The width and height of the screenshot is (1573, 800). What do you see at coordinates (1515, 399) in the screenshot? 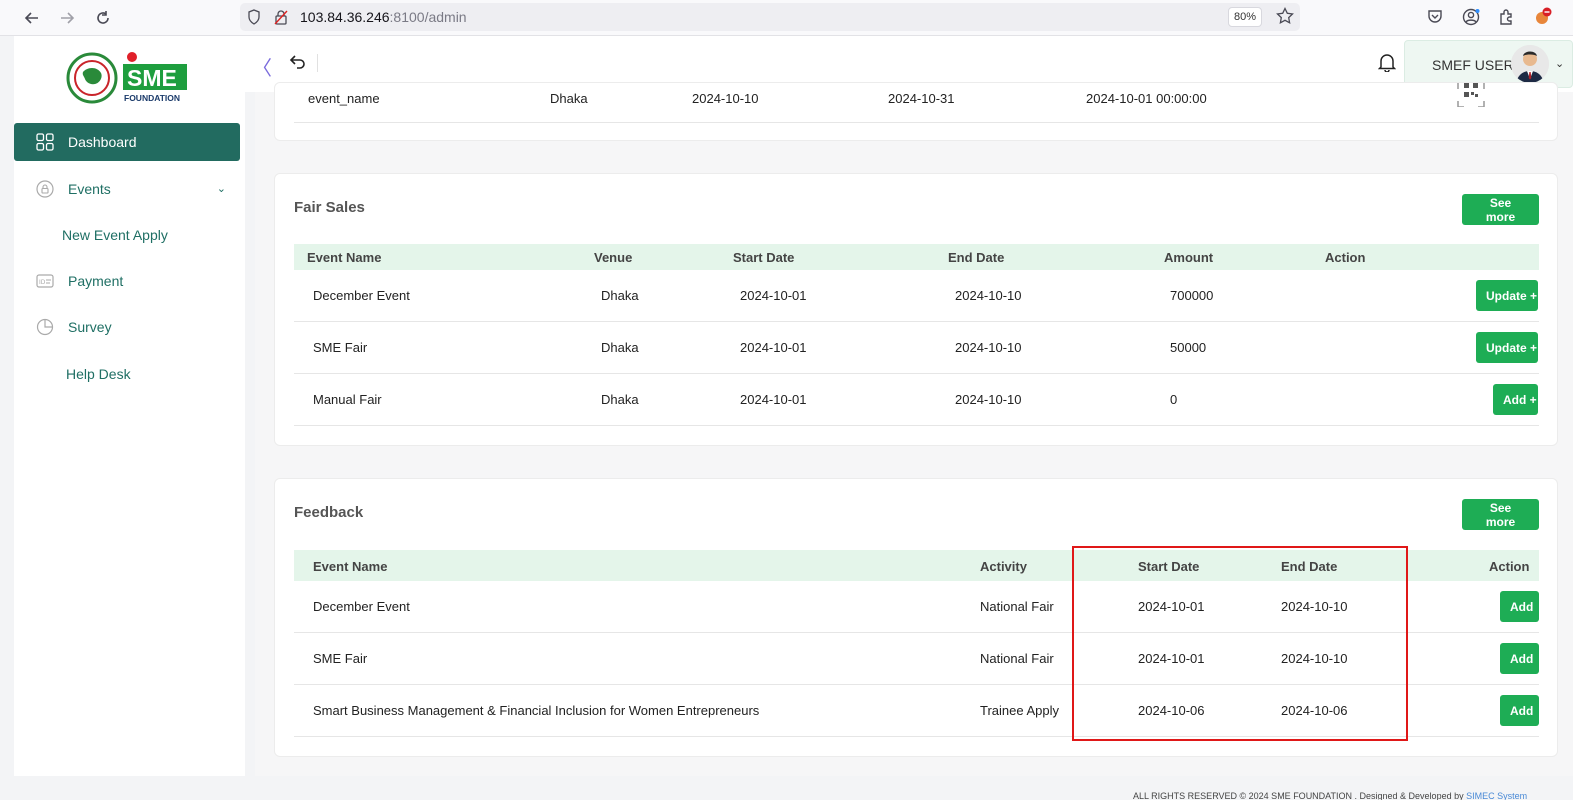
I see `add-button: Add +` at bounding box center [1515, 399].